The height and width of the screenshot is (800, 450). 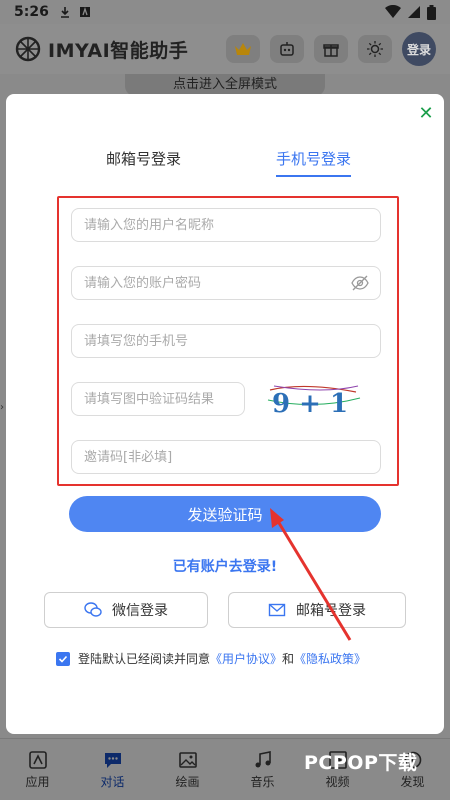 What do you see at coordinates (188, 770) in the screenshot?
I see `nav-item-draw: 绘画` at bounding box center [188, 770].